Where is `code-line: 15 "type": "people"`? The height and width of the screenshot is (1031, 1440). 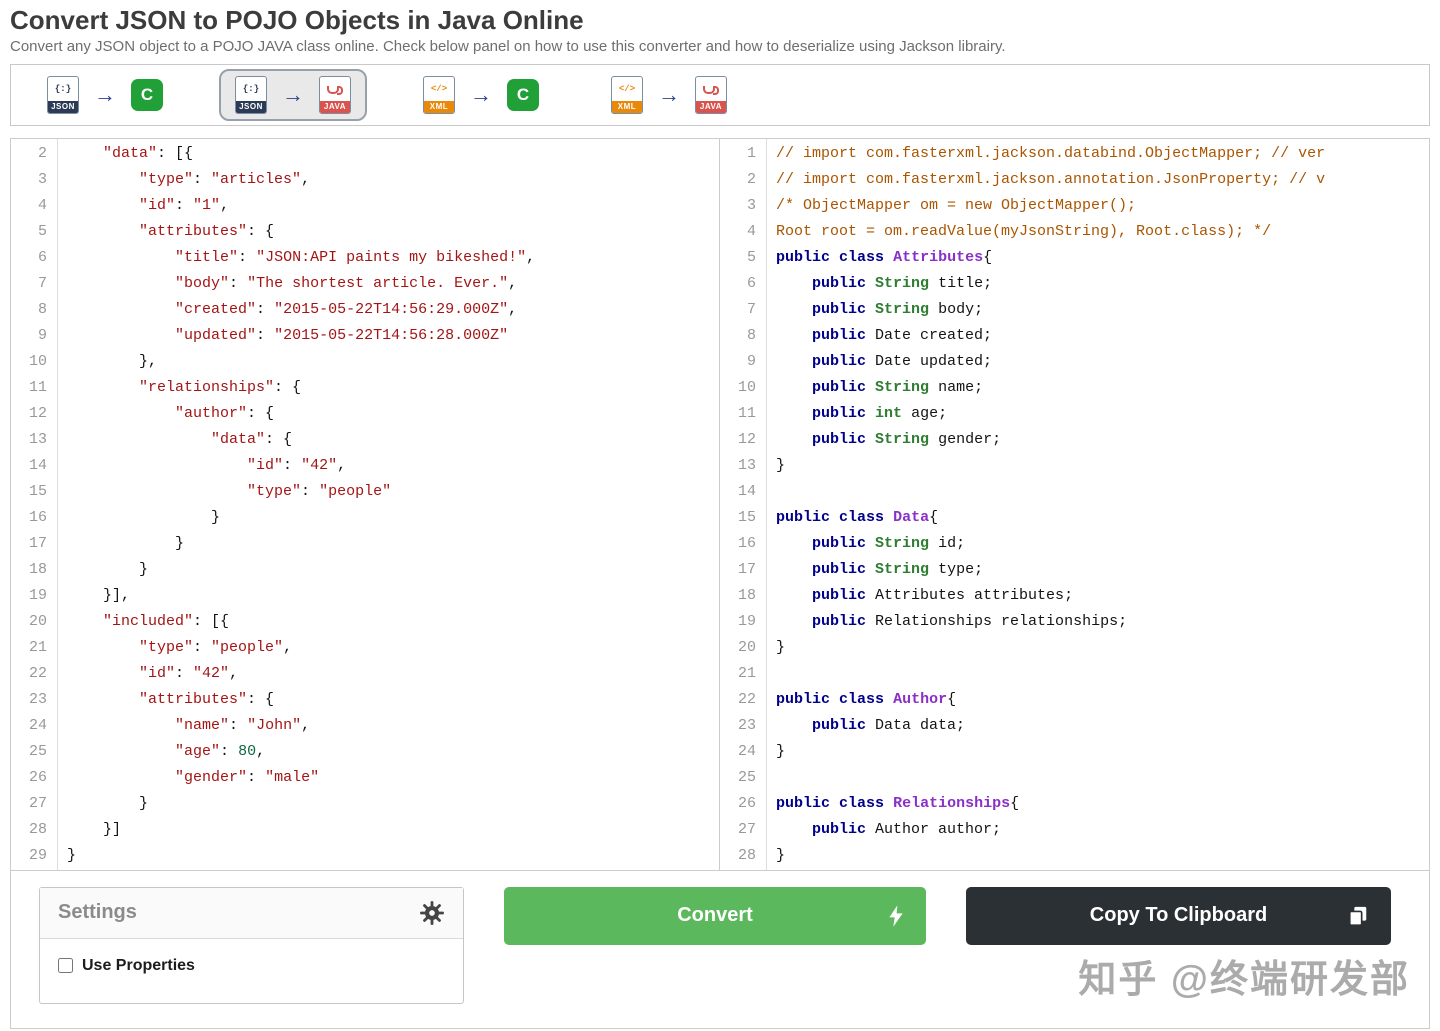 code-line: 15 "type": "people" is located at coordinates (365, 492).